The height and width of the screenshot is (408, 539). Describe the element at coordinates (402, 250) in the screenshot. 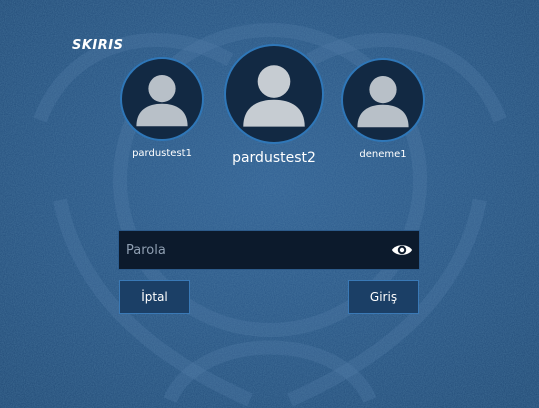

I see `eye-icon` at that location.